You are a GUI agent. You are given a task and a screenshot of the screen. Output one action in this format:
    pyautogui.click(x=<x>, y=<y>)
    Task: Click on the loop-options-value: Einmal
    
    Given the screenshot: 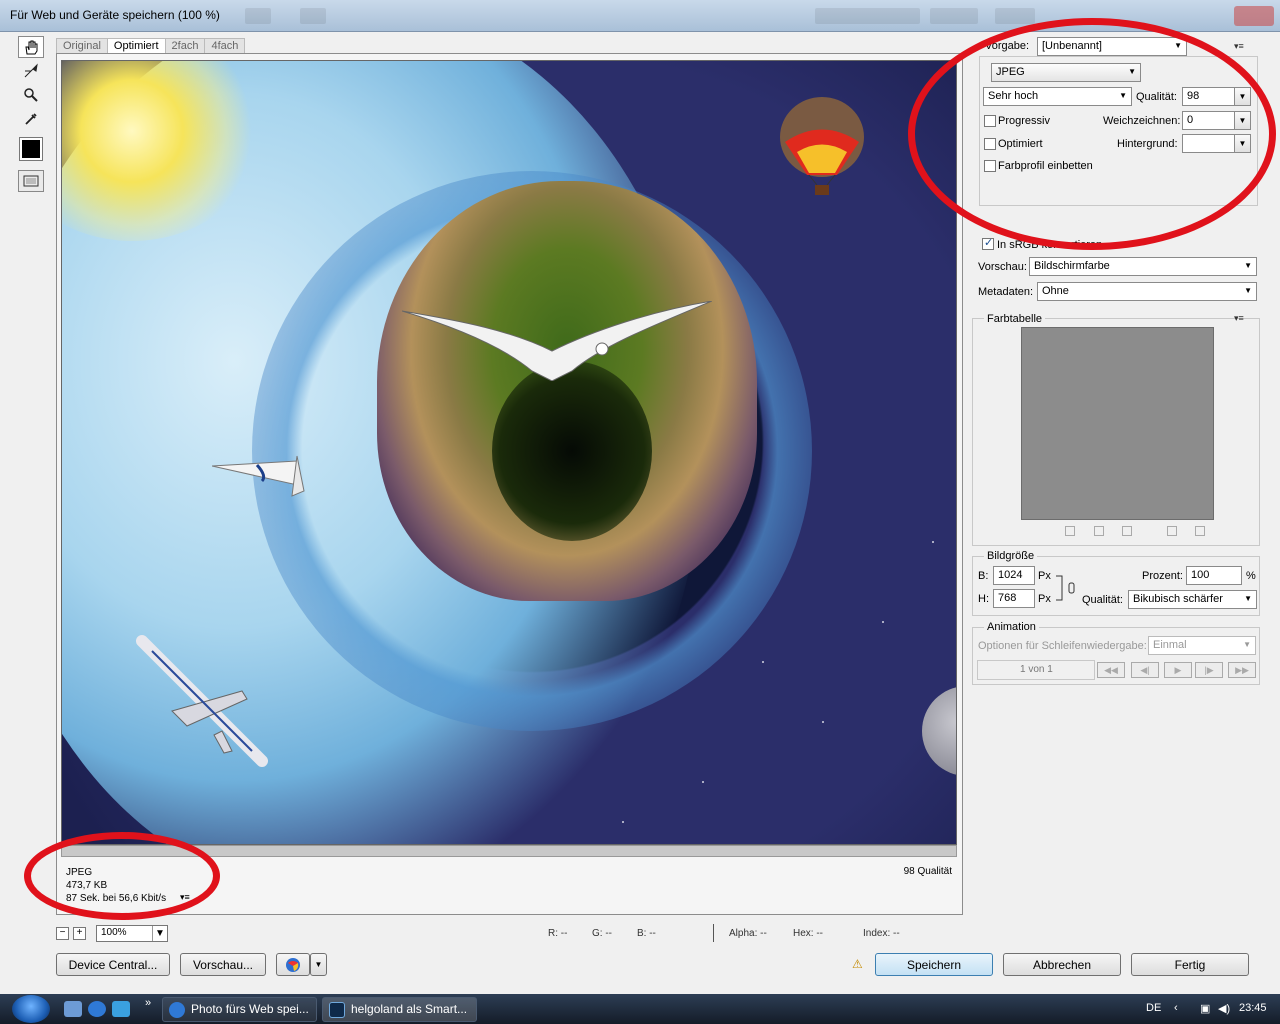 What is the action you would take?
    pyautogui.click(x=1170, y=645)
    